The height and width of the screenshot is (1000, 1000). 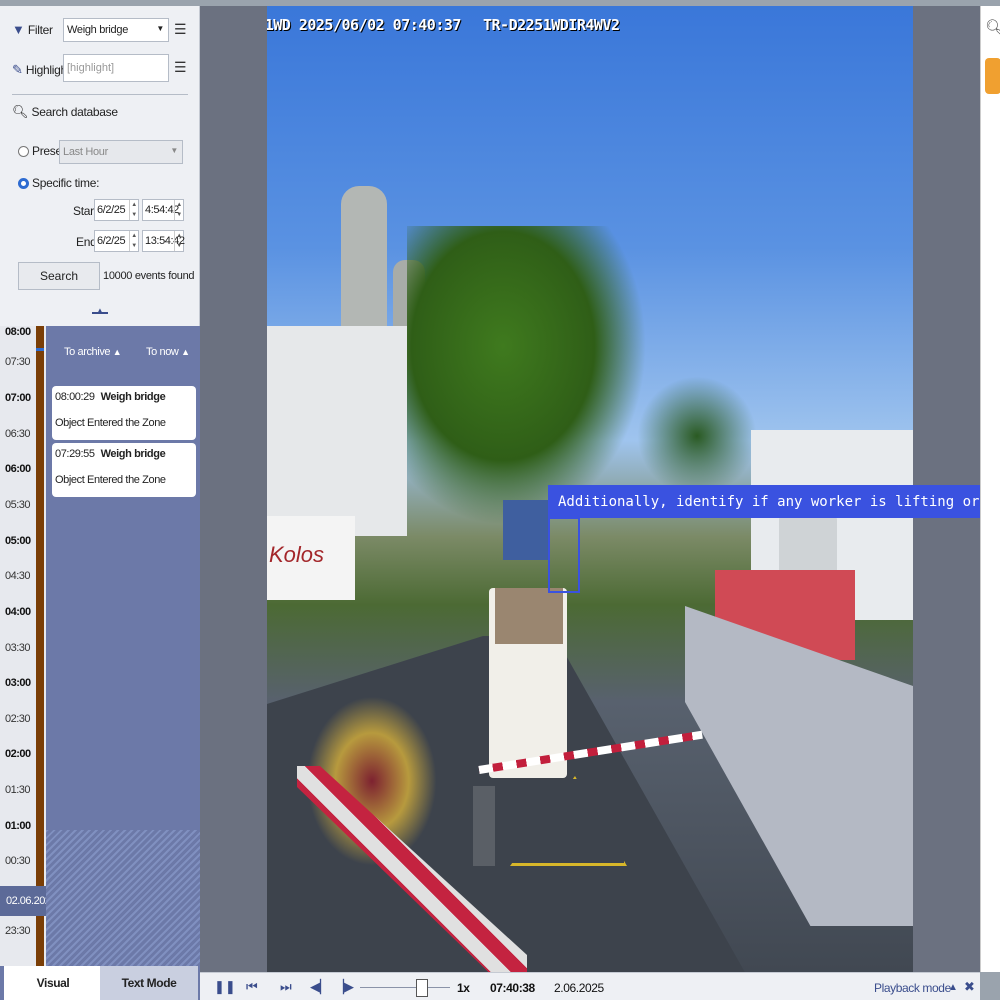 I want to click on timeline-tick: 04:00, so click(x=18, y=612).